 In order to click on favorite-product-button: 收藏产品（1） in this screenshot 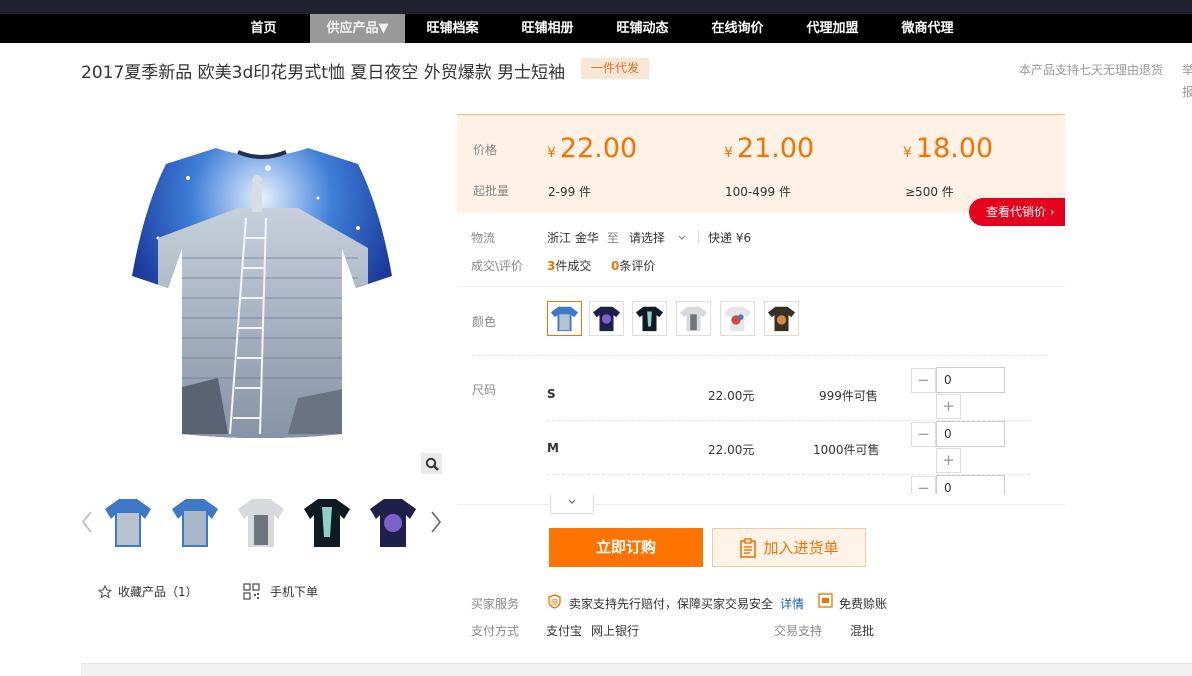, I will do `click(148, 591)`.